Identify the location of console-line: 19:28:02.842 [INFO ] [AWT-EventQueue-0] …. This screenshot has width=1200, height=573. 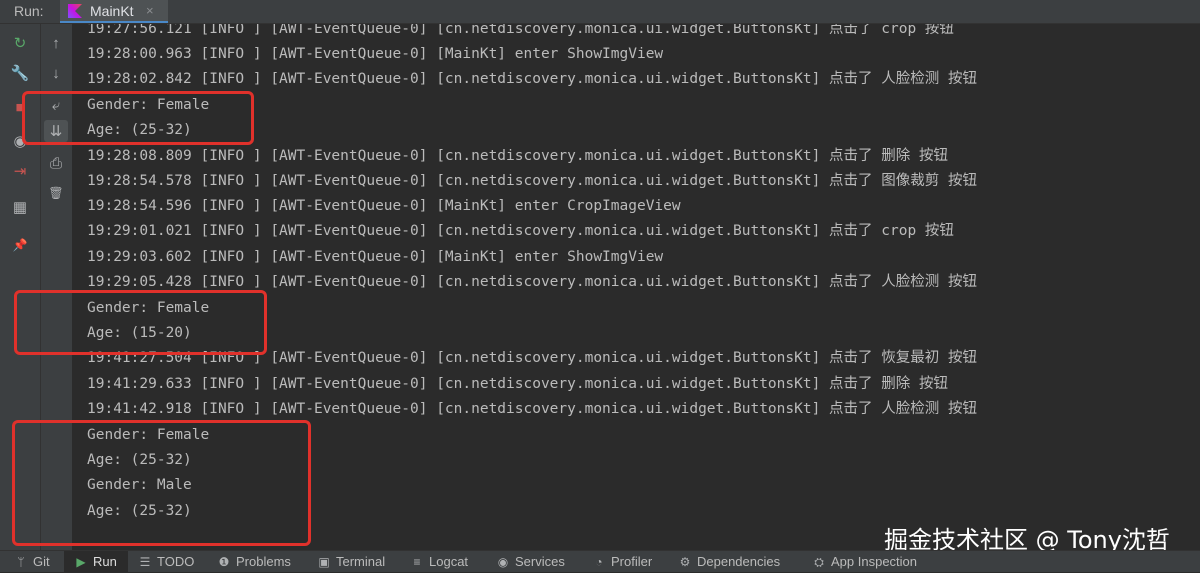
(532, 79).